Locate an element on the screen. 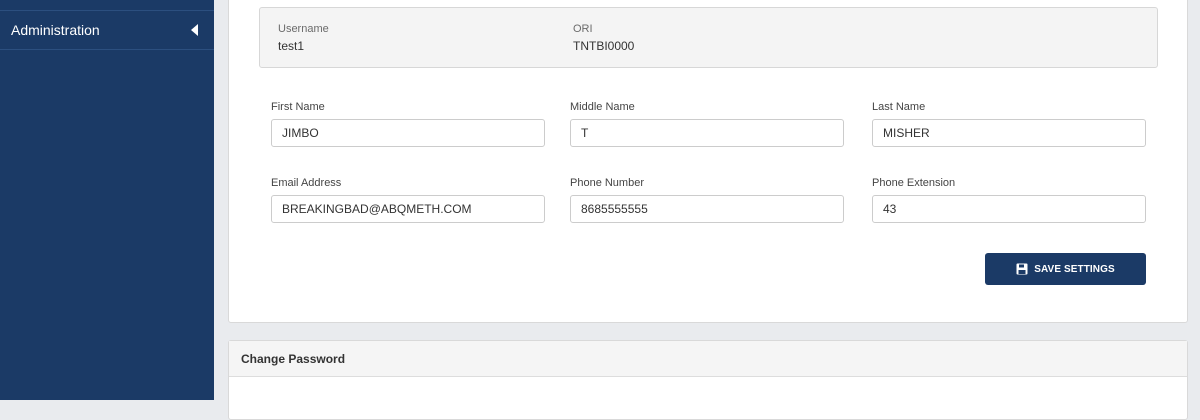  username-label: Username is located at coordinates (303, 29).